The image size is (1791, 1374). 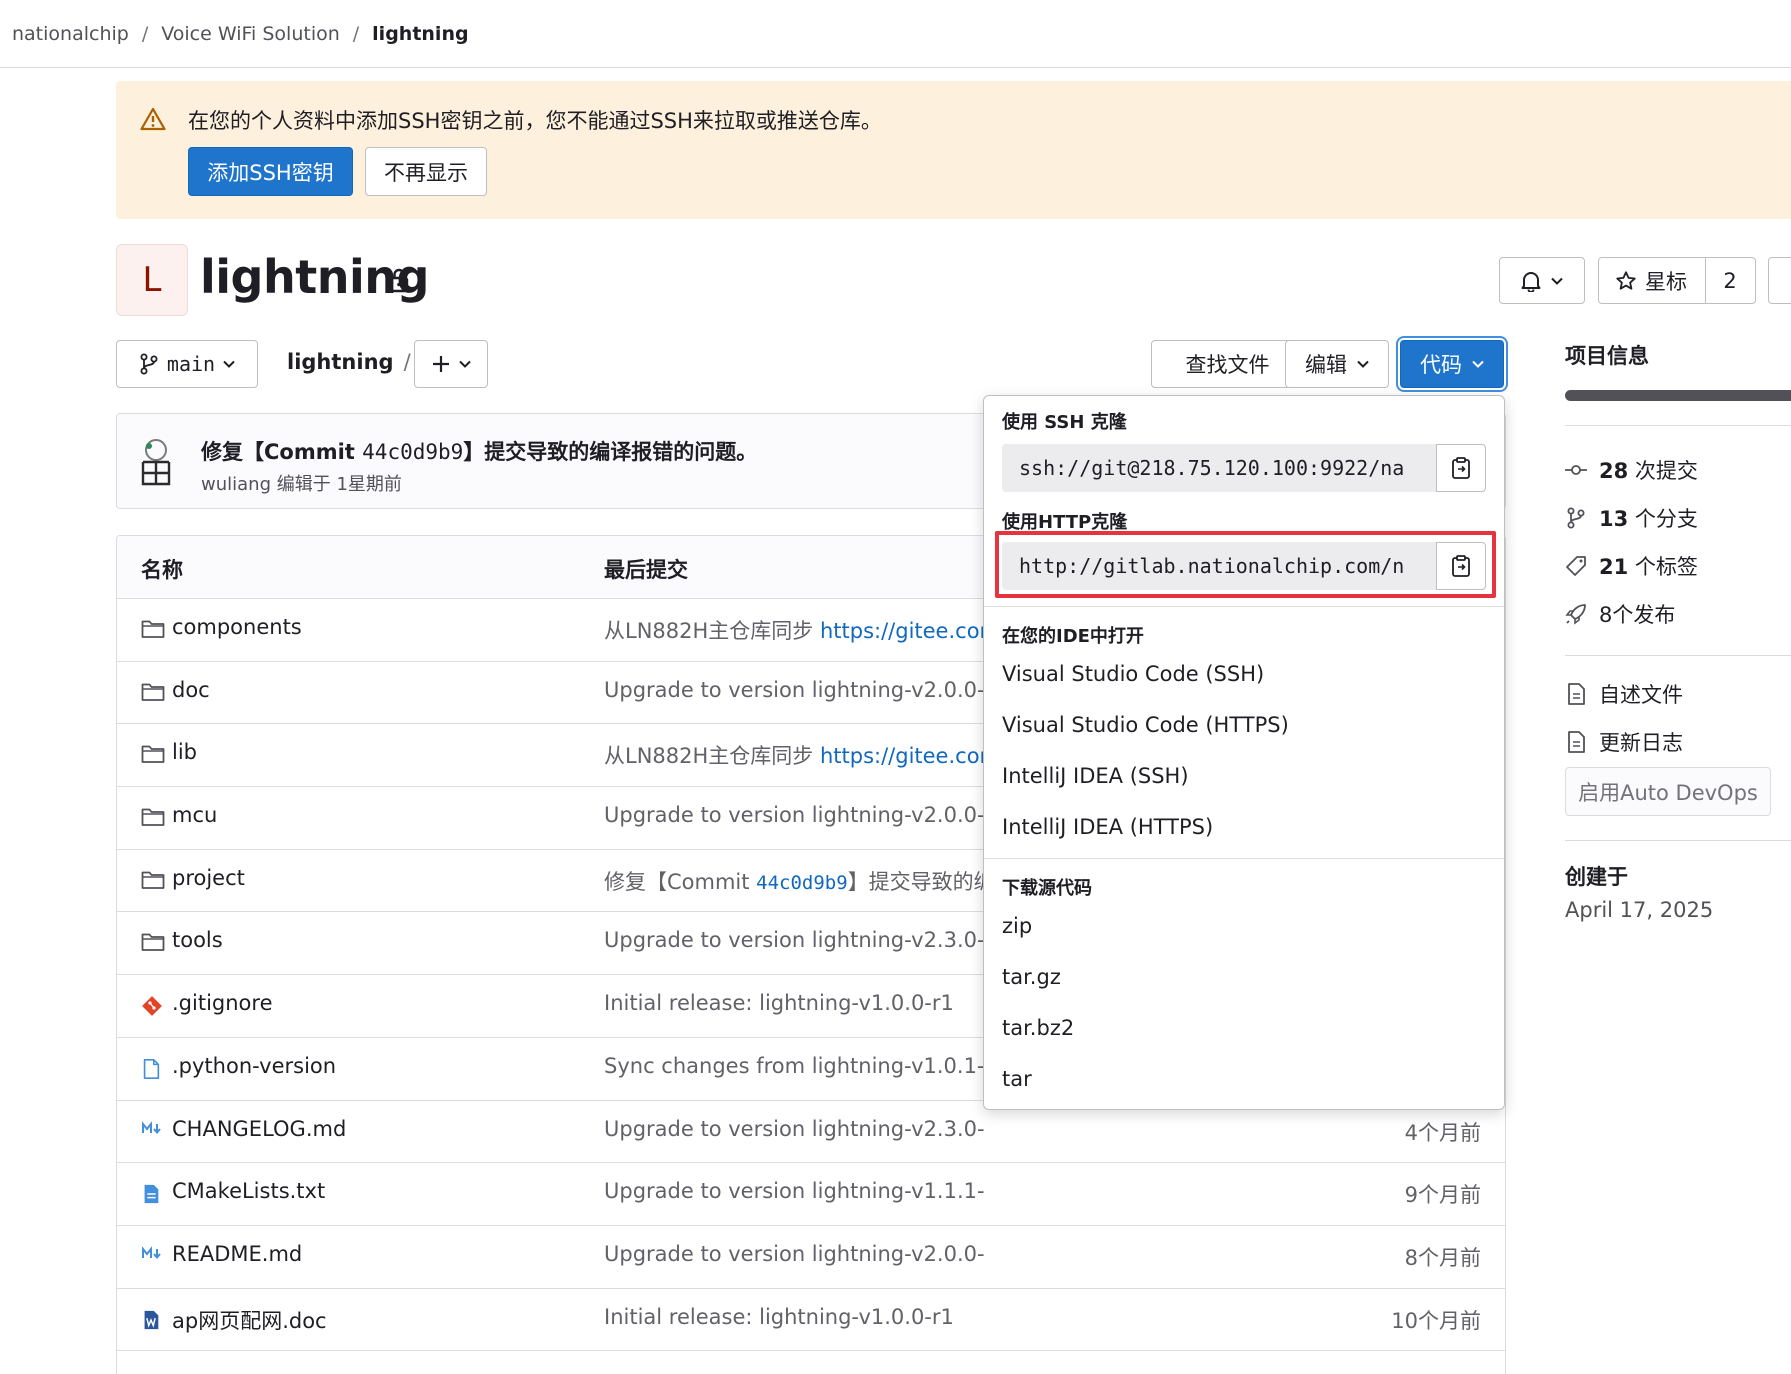 What do you see at coordinates (191, 690) in the screenshot?
I see `file-name: doc` at bounding box center [191, 690].